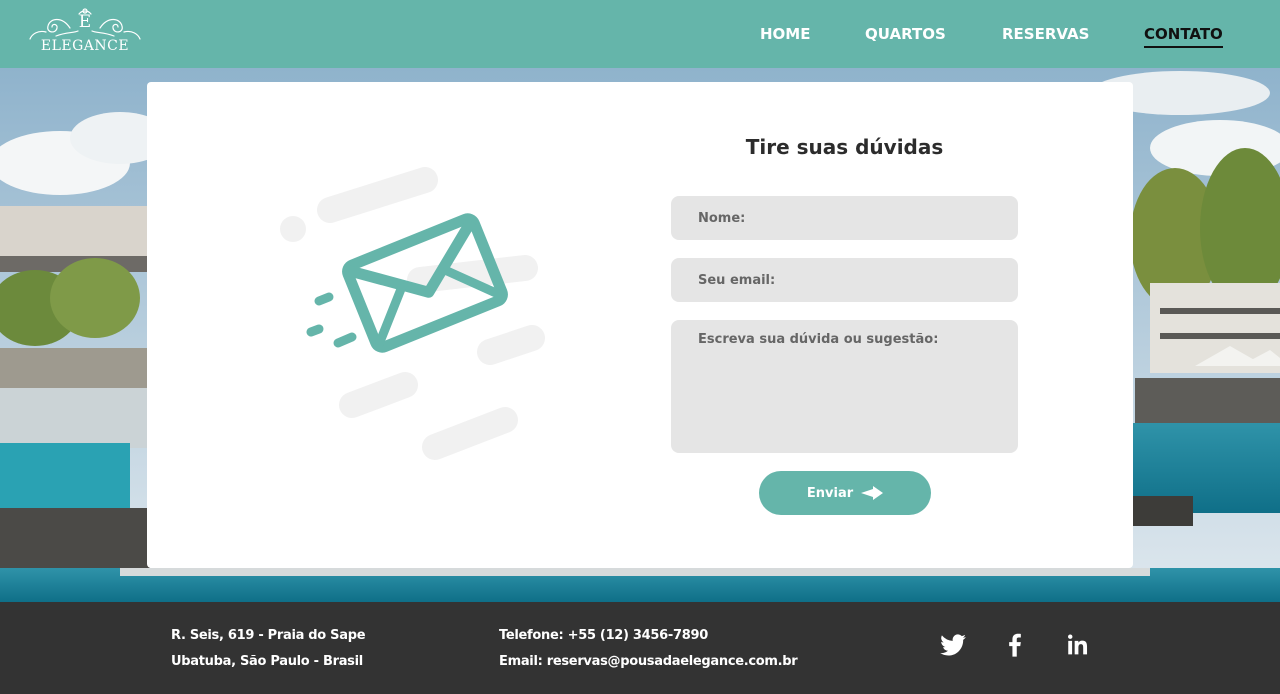 This screenshot has height=694, width=1280. What do you see at coordinates (830, 493) in the screenshot?
I see `send-button-label: Enviar` at bounding box center [830, 493].